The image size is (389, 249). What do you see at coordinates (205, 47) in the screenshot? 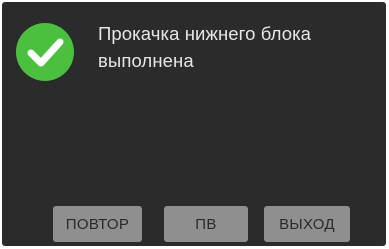
I see `status-message: Прокачка нижнего блока выполнена` at bounding box center [205, 47].